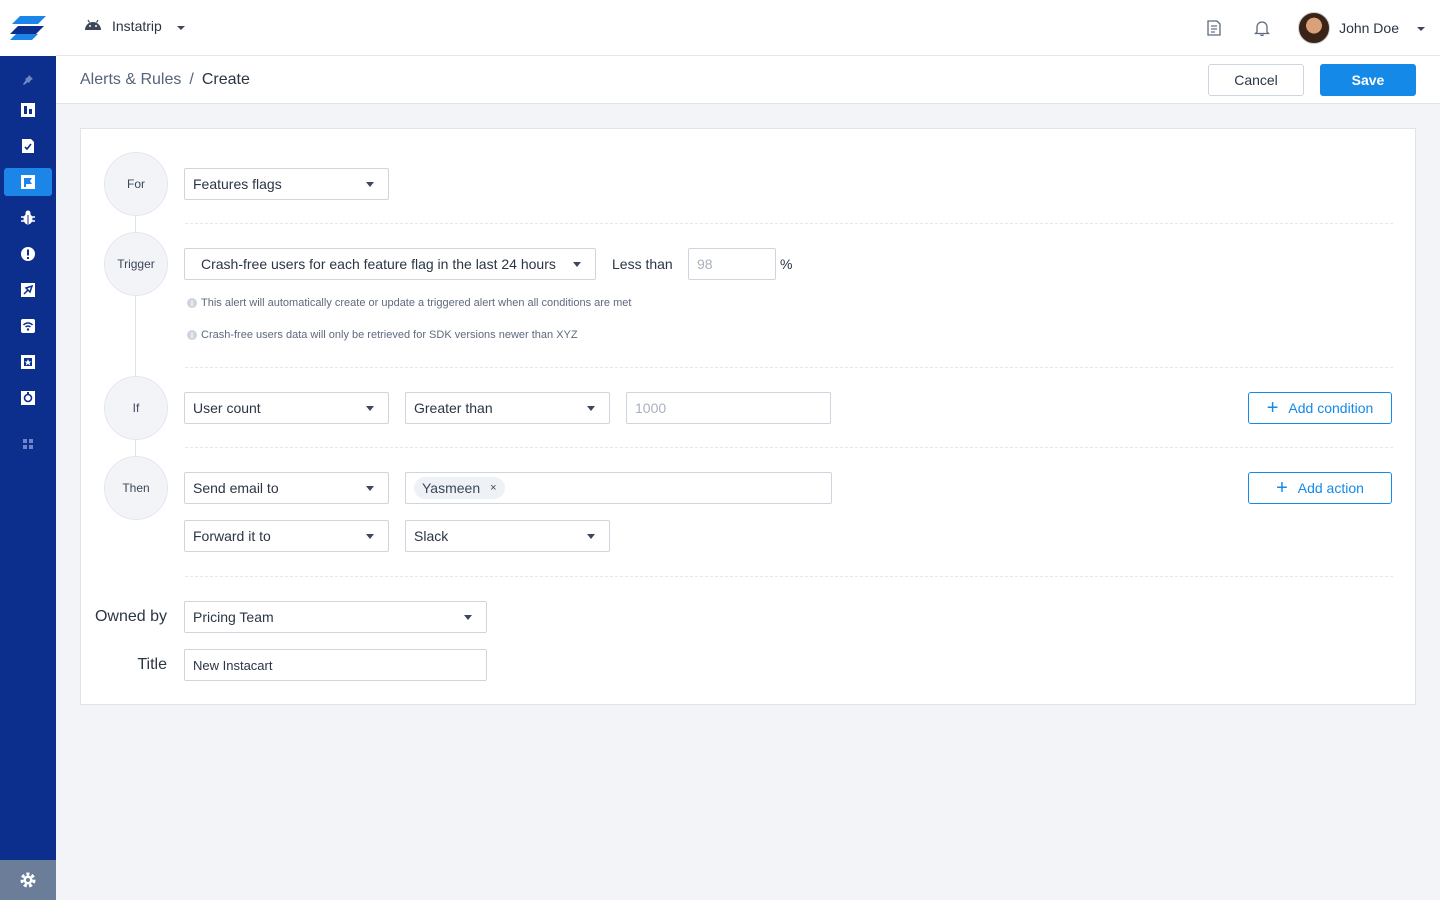 This screenshot has height=900, width=1440. What do you see at coordinates (152, 664) in the screenshot?
I see `title-label: Title` at bounding box center [152, 664].